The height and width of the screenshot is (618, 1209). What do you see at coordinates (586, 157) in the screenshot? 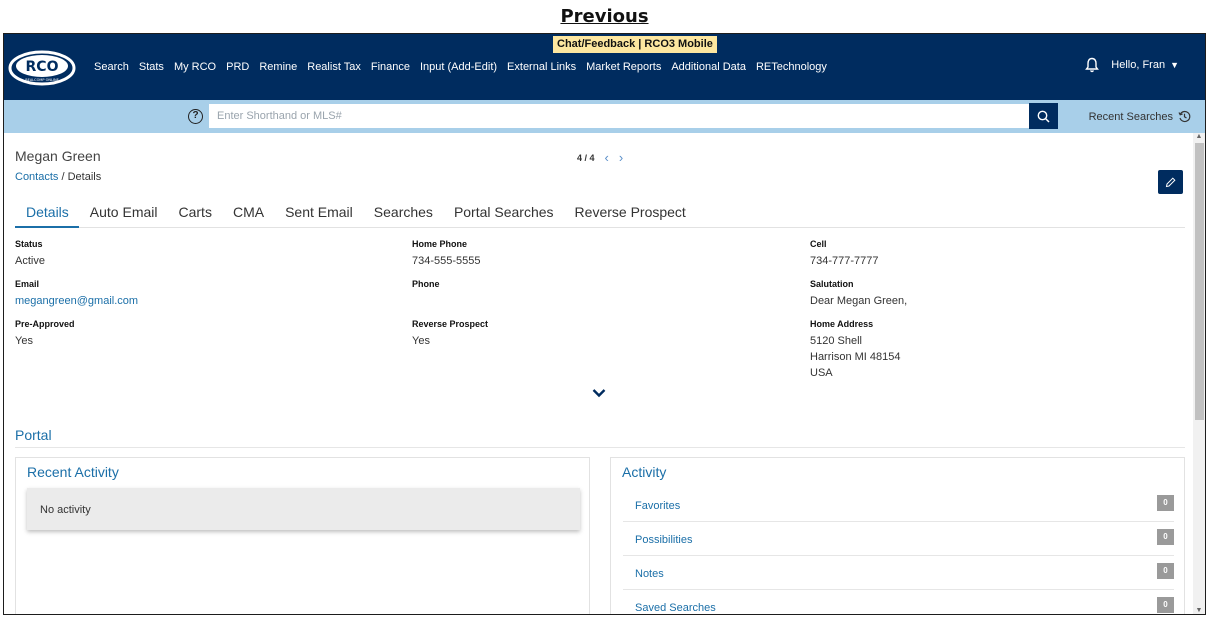
I see `pager-count: 4 / 4` at bounding box center [586, 157].